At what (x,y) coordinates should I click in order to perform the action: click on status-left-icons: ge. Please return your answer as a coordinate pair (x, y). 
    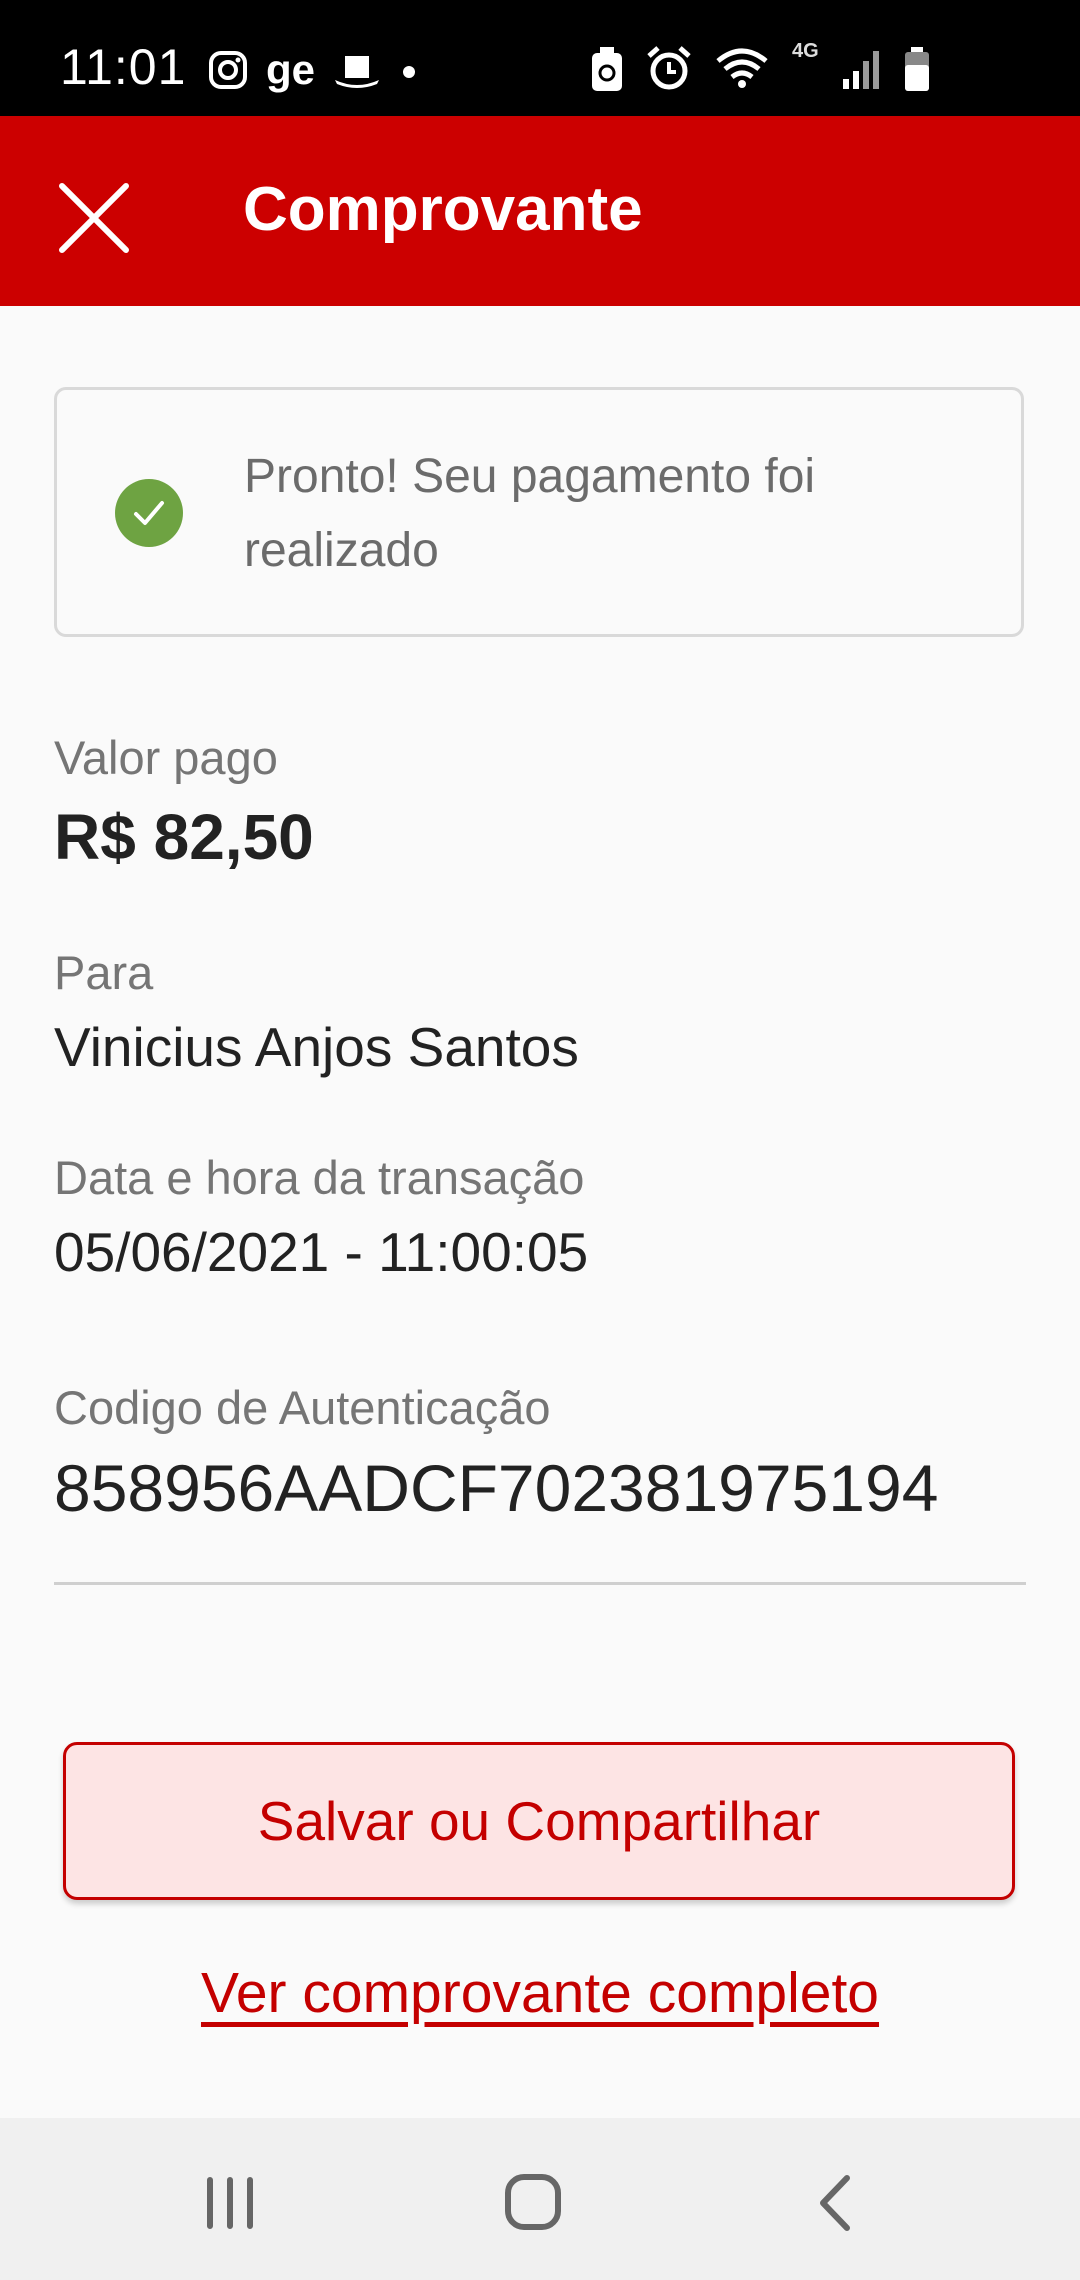
    Looking at the image, I should click on (313, 70).